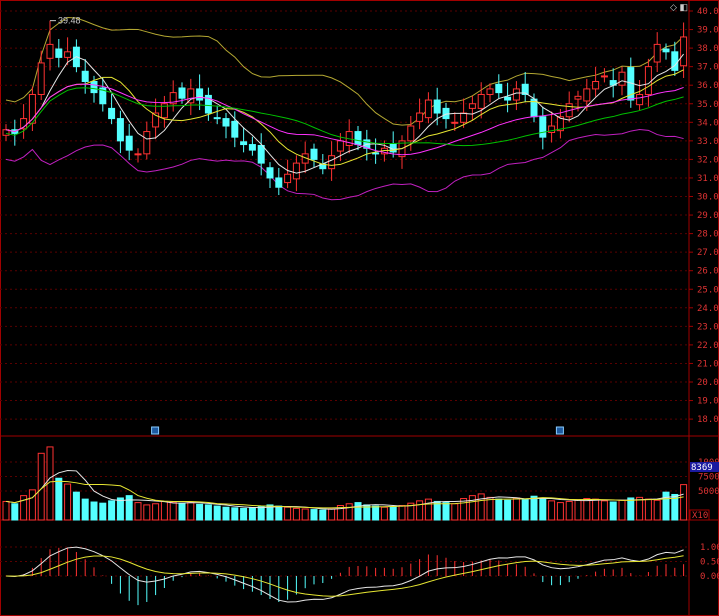 Image resolution: width=719 pixels, height=616 pixels. I want to click on price-tick-label: 26.00, so click(708, 272).